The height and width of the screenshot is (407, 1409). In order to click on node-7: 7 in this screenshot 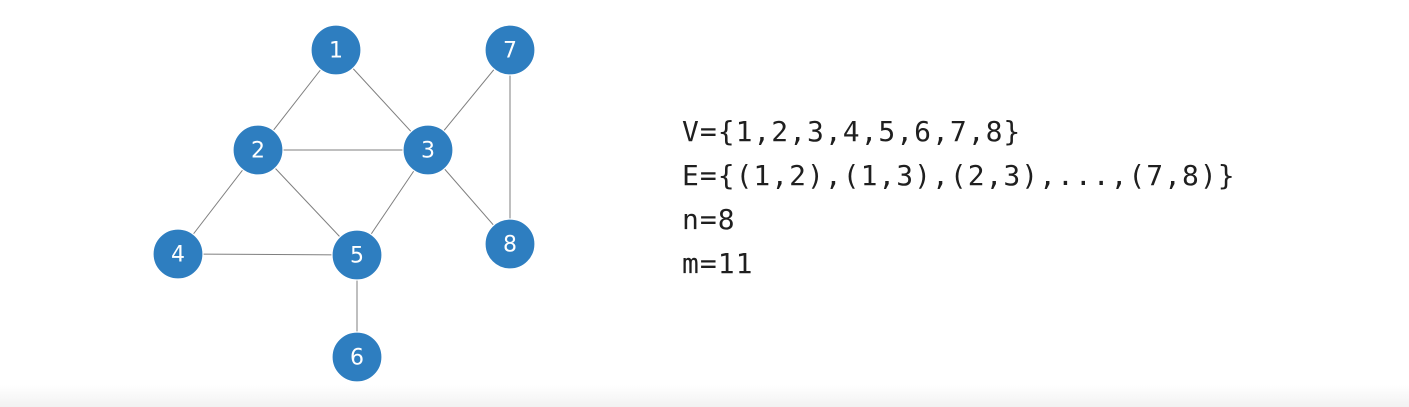, I will do `click(510, 50)`.